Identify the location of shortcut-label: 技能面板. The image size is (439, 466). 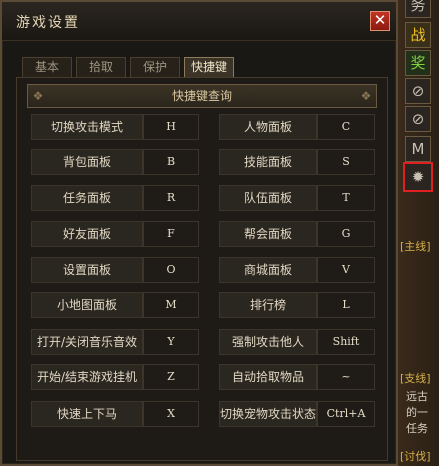
(268, 162).